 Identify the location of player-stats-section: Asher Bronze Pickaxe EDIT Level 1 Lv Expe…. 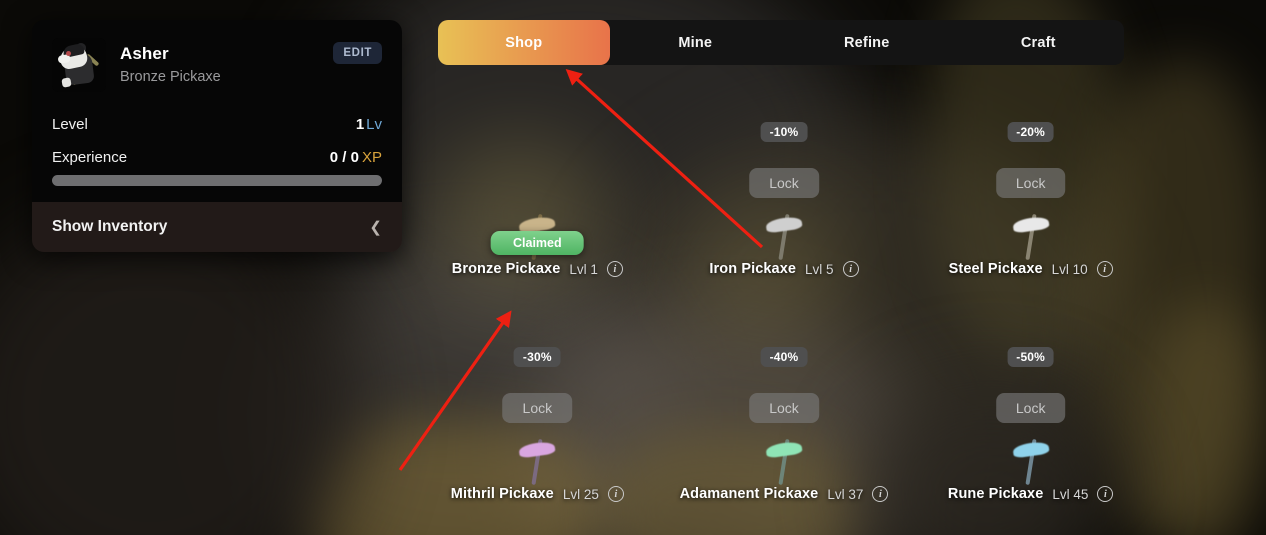
(217, 111).